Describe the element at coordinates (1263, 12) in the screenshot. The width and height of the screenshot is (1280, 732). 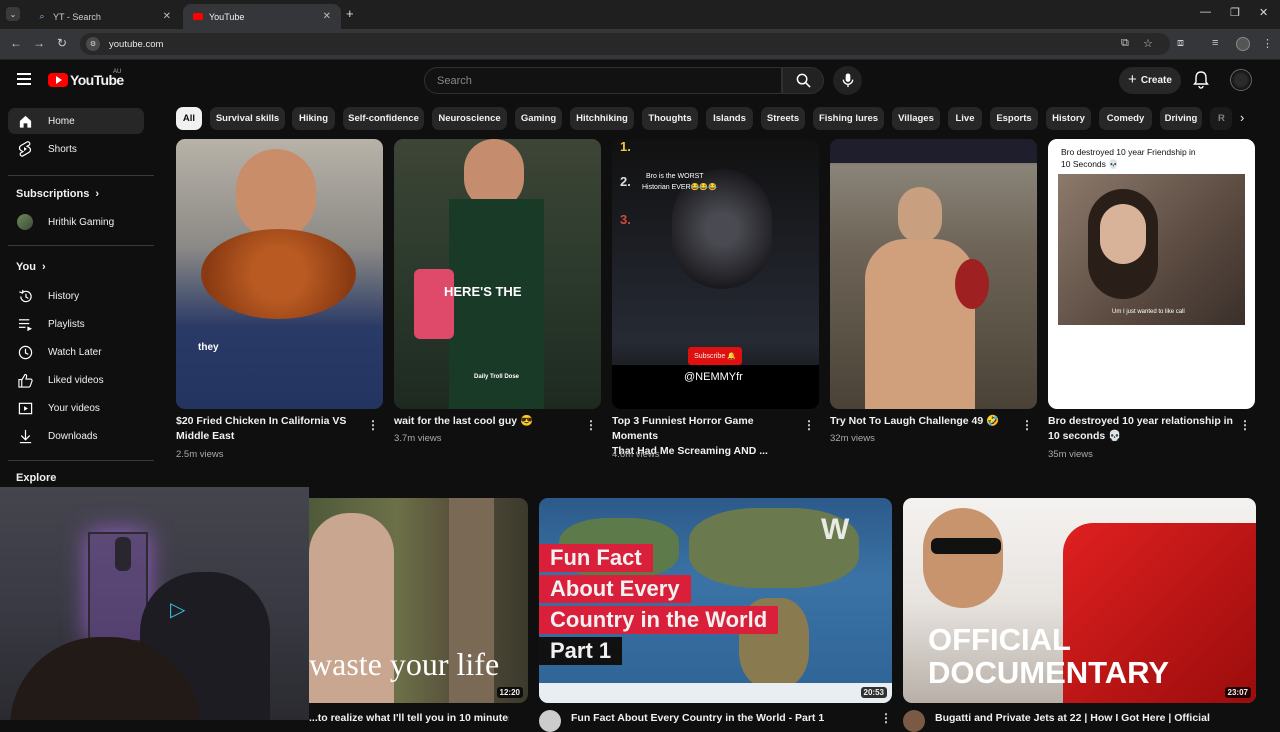
I see `close-window-icon: ✕` at that location.